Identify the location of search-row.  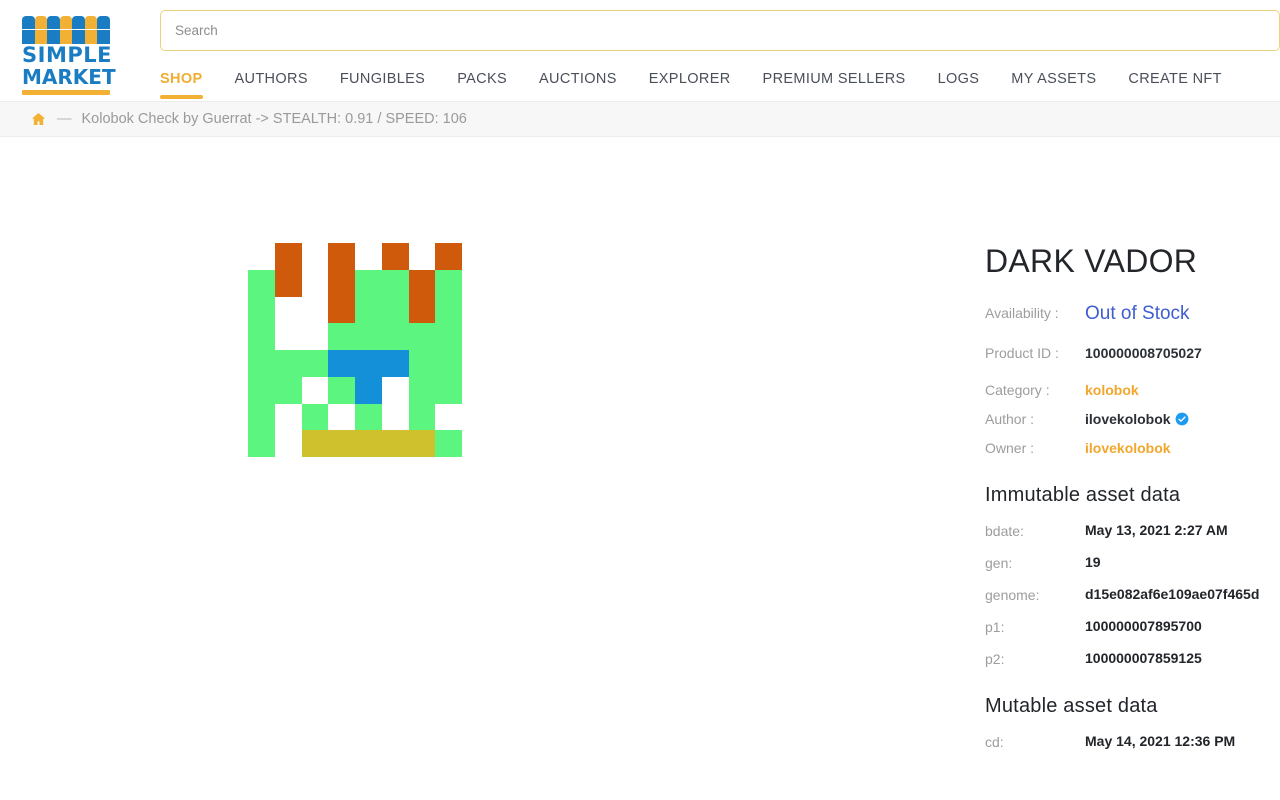
(720, 30).